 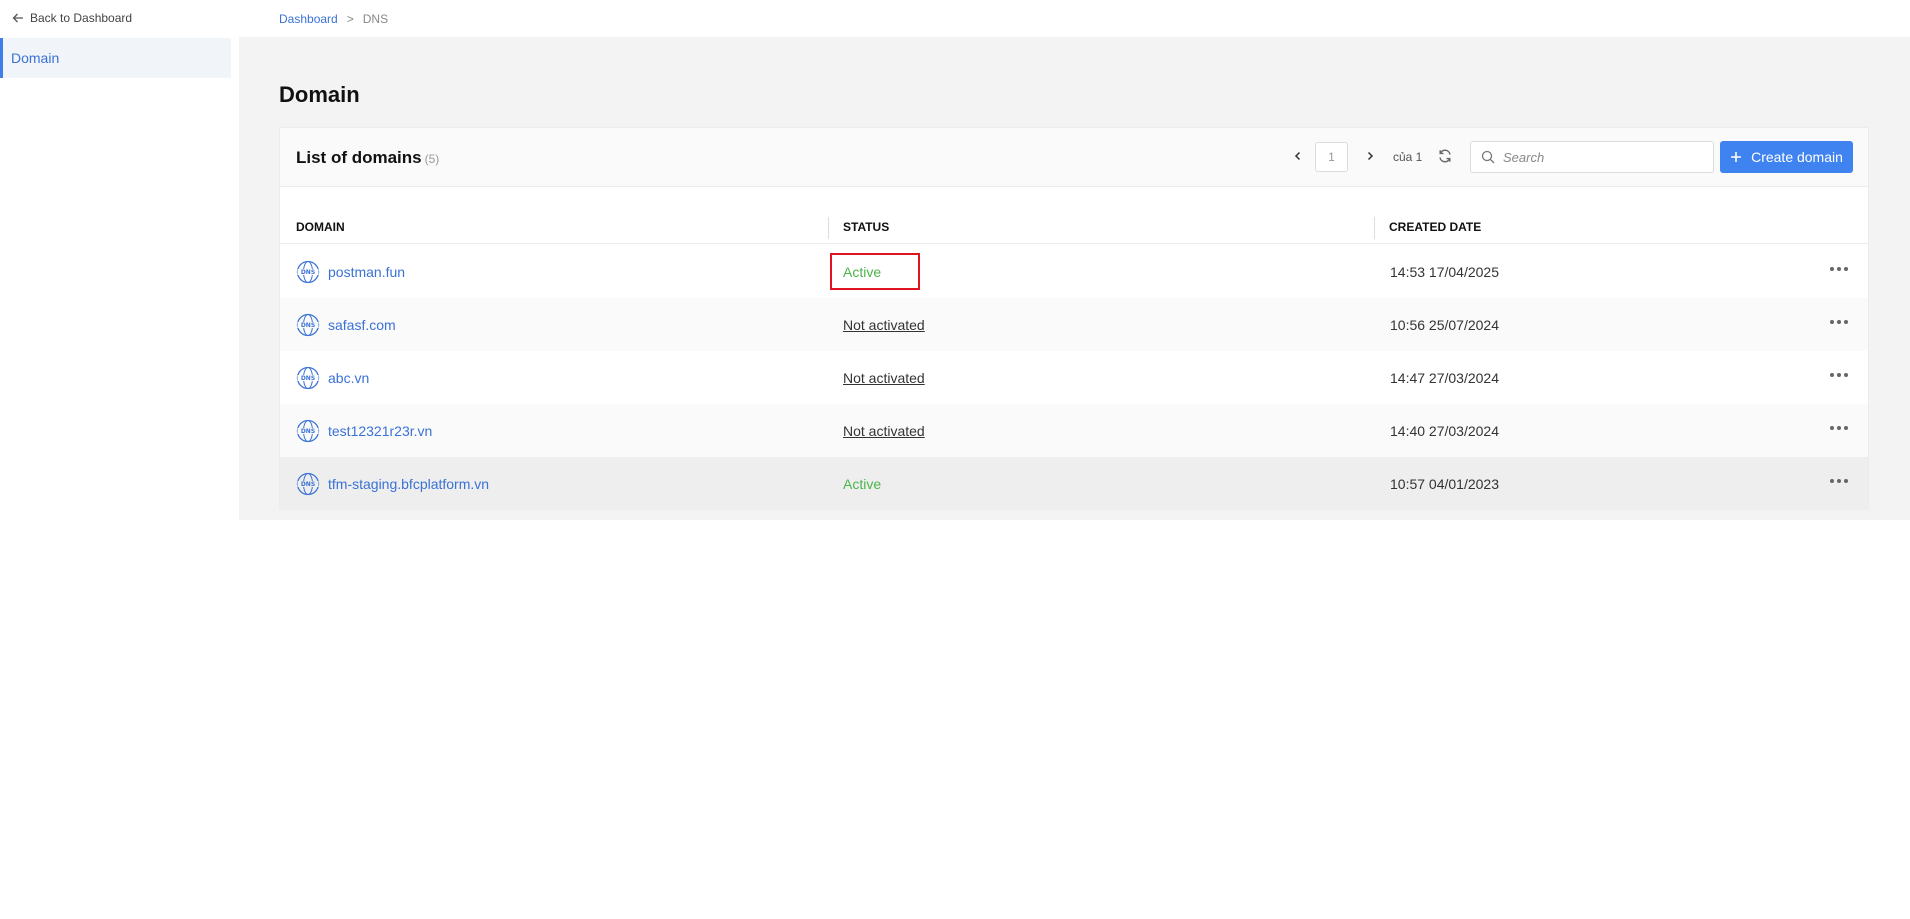 I want to click on domain-link: test12321r23r.vn, so click(x=380, y=431).